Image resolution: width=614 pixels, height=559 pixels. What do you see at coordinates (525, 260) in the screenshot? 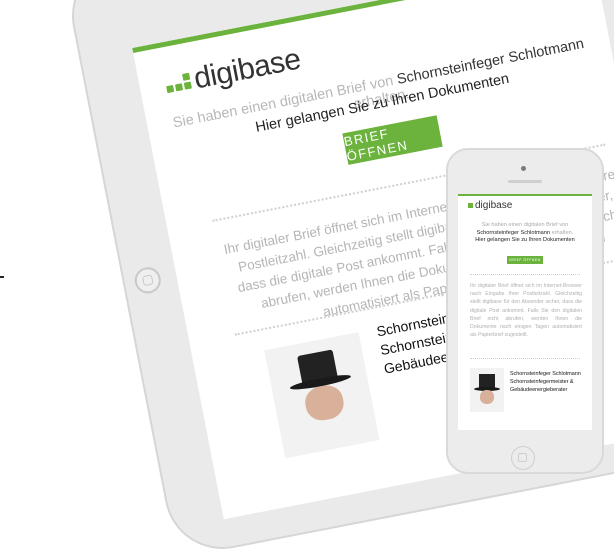
I see `phone-open-letter-button: BRIEF ÖFFNEN` at bounding box center [525, 260].